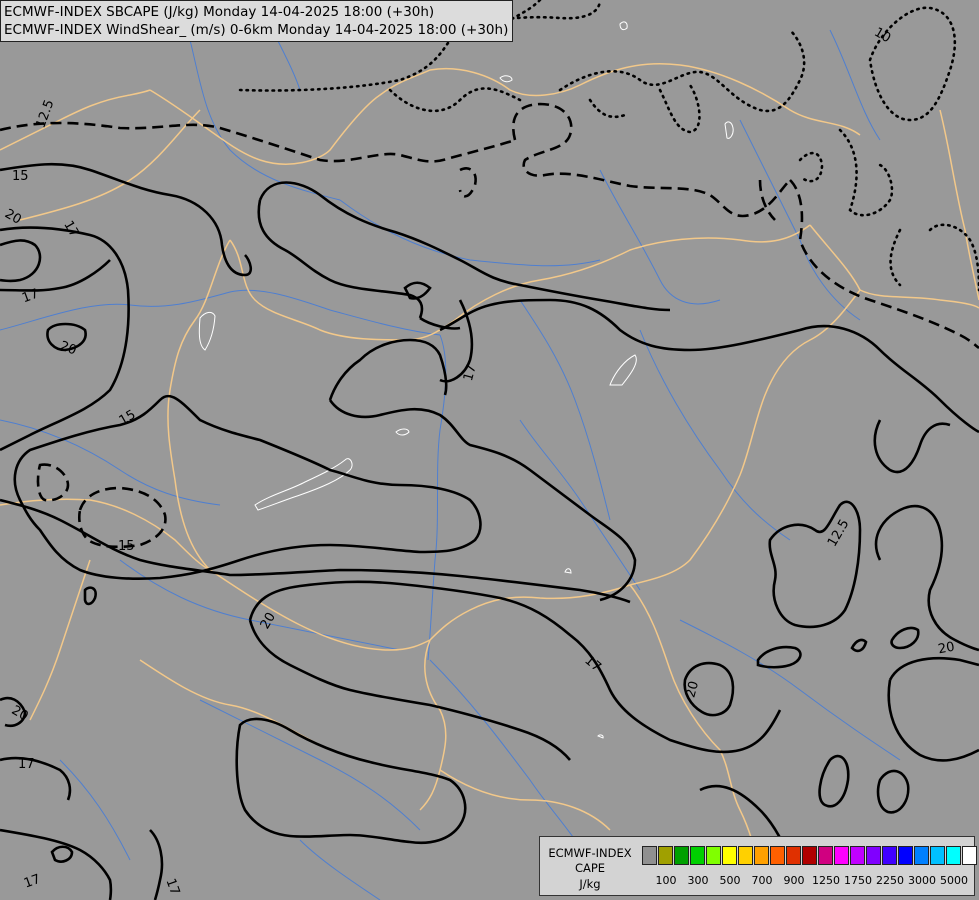 The height and width of the screenshot is (900, 979). I want to click on legend-unit: J/kg, so click(590, 884).